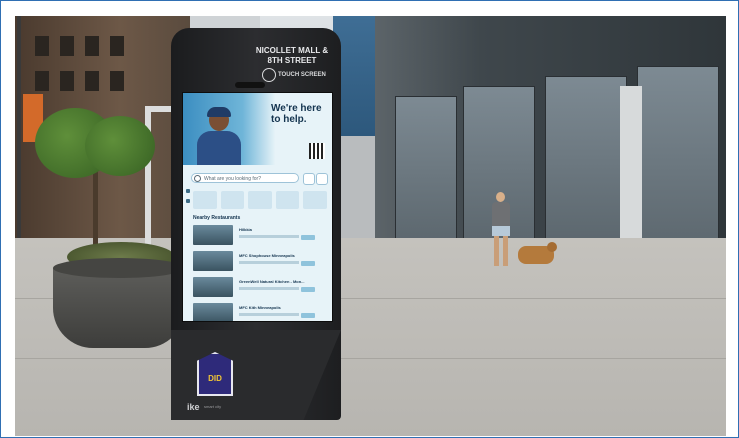 This screenshot has width=739, height=438. I want to click on home-icon, so click(188, 191).